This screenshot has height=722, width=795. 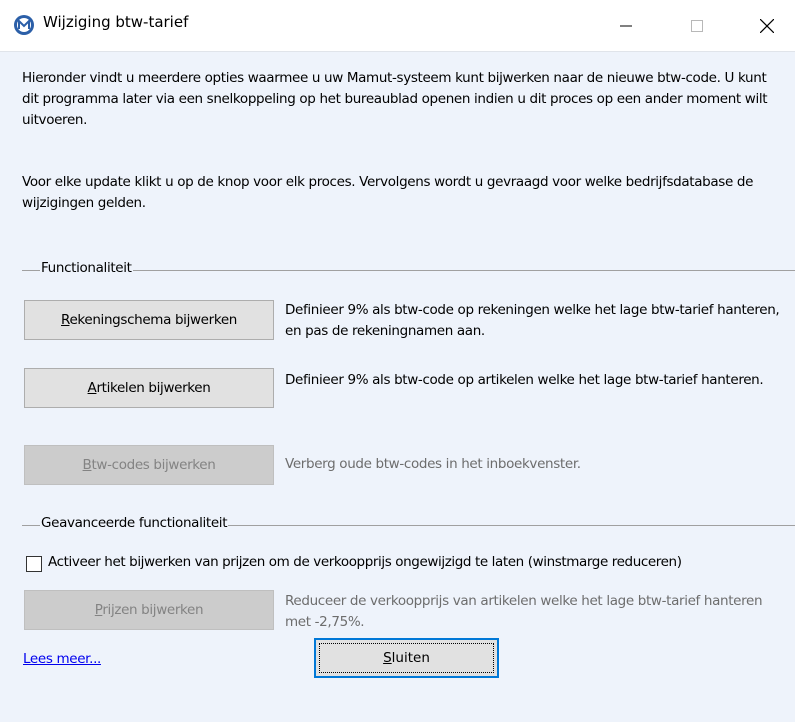 I want to click on maximize-button, so click(x=697, y=25).